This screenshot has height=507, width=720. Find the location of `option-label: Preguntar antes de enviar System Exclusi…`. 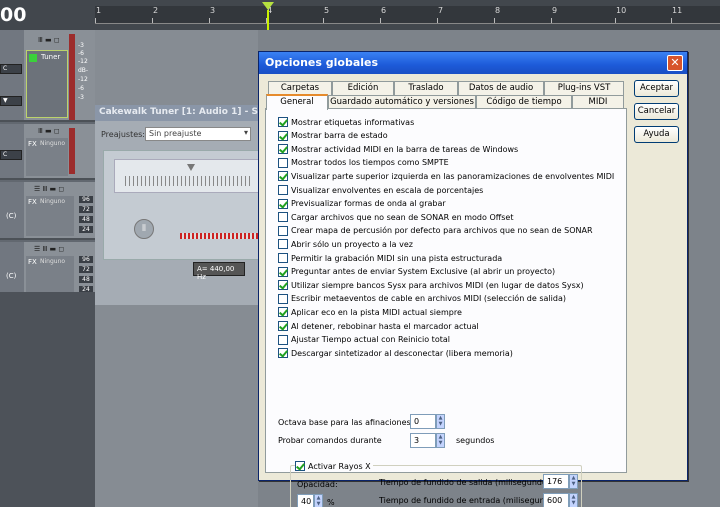

option-label: Preguntar antes de enviar System Exclusi… is located at coordinates (423, 271).